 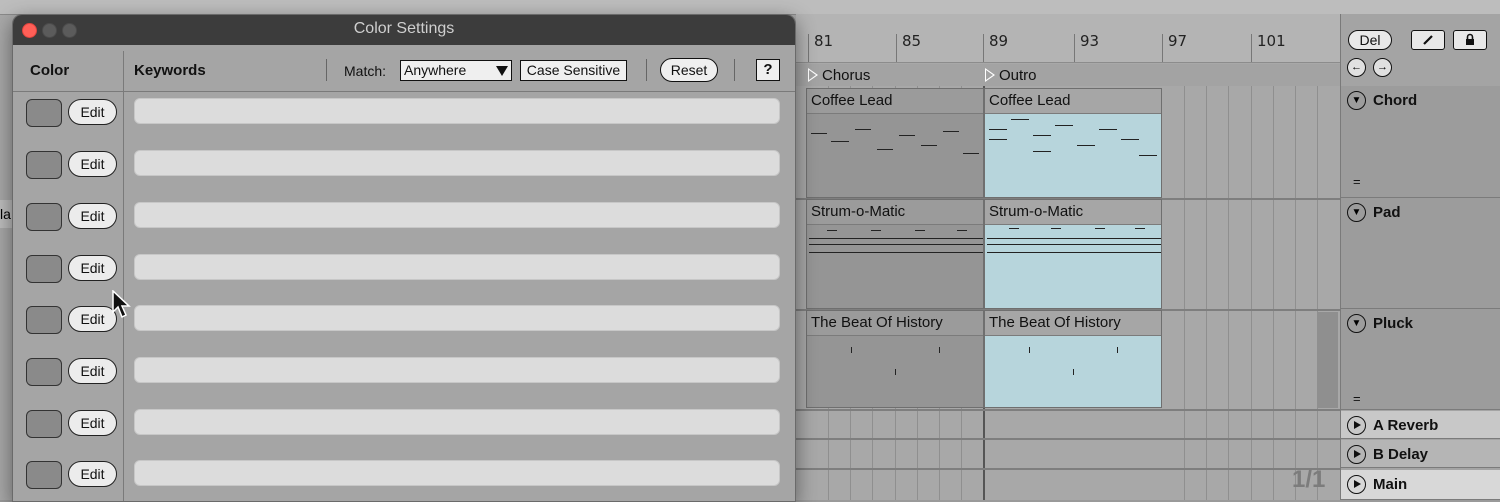 I want to click on overview-strip, so click(x=750, y=7).